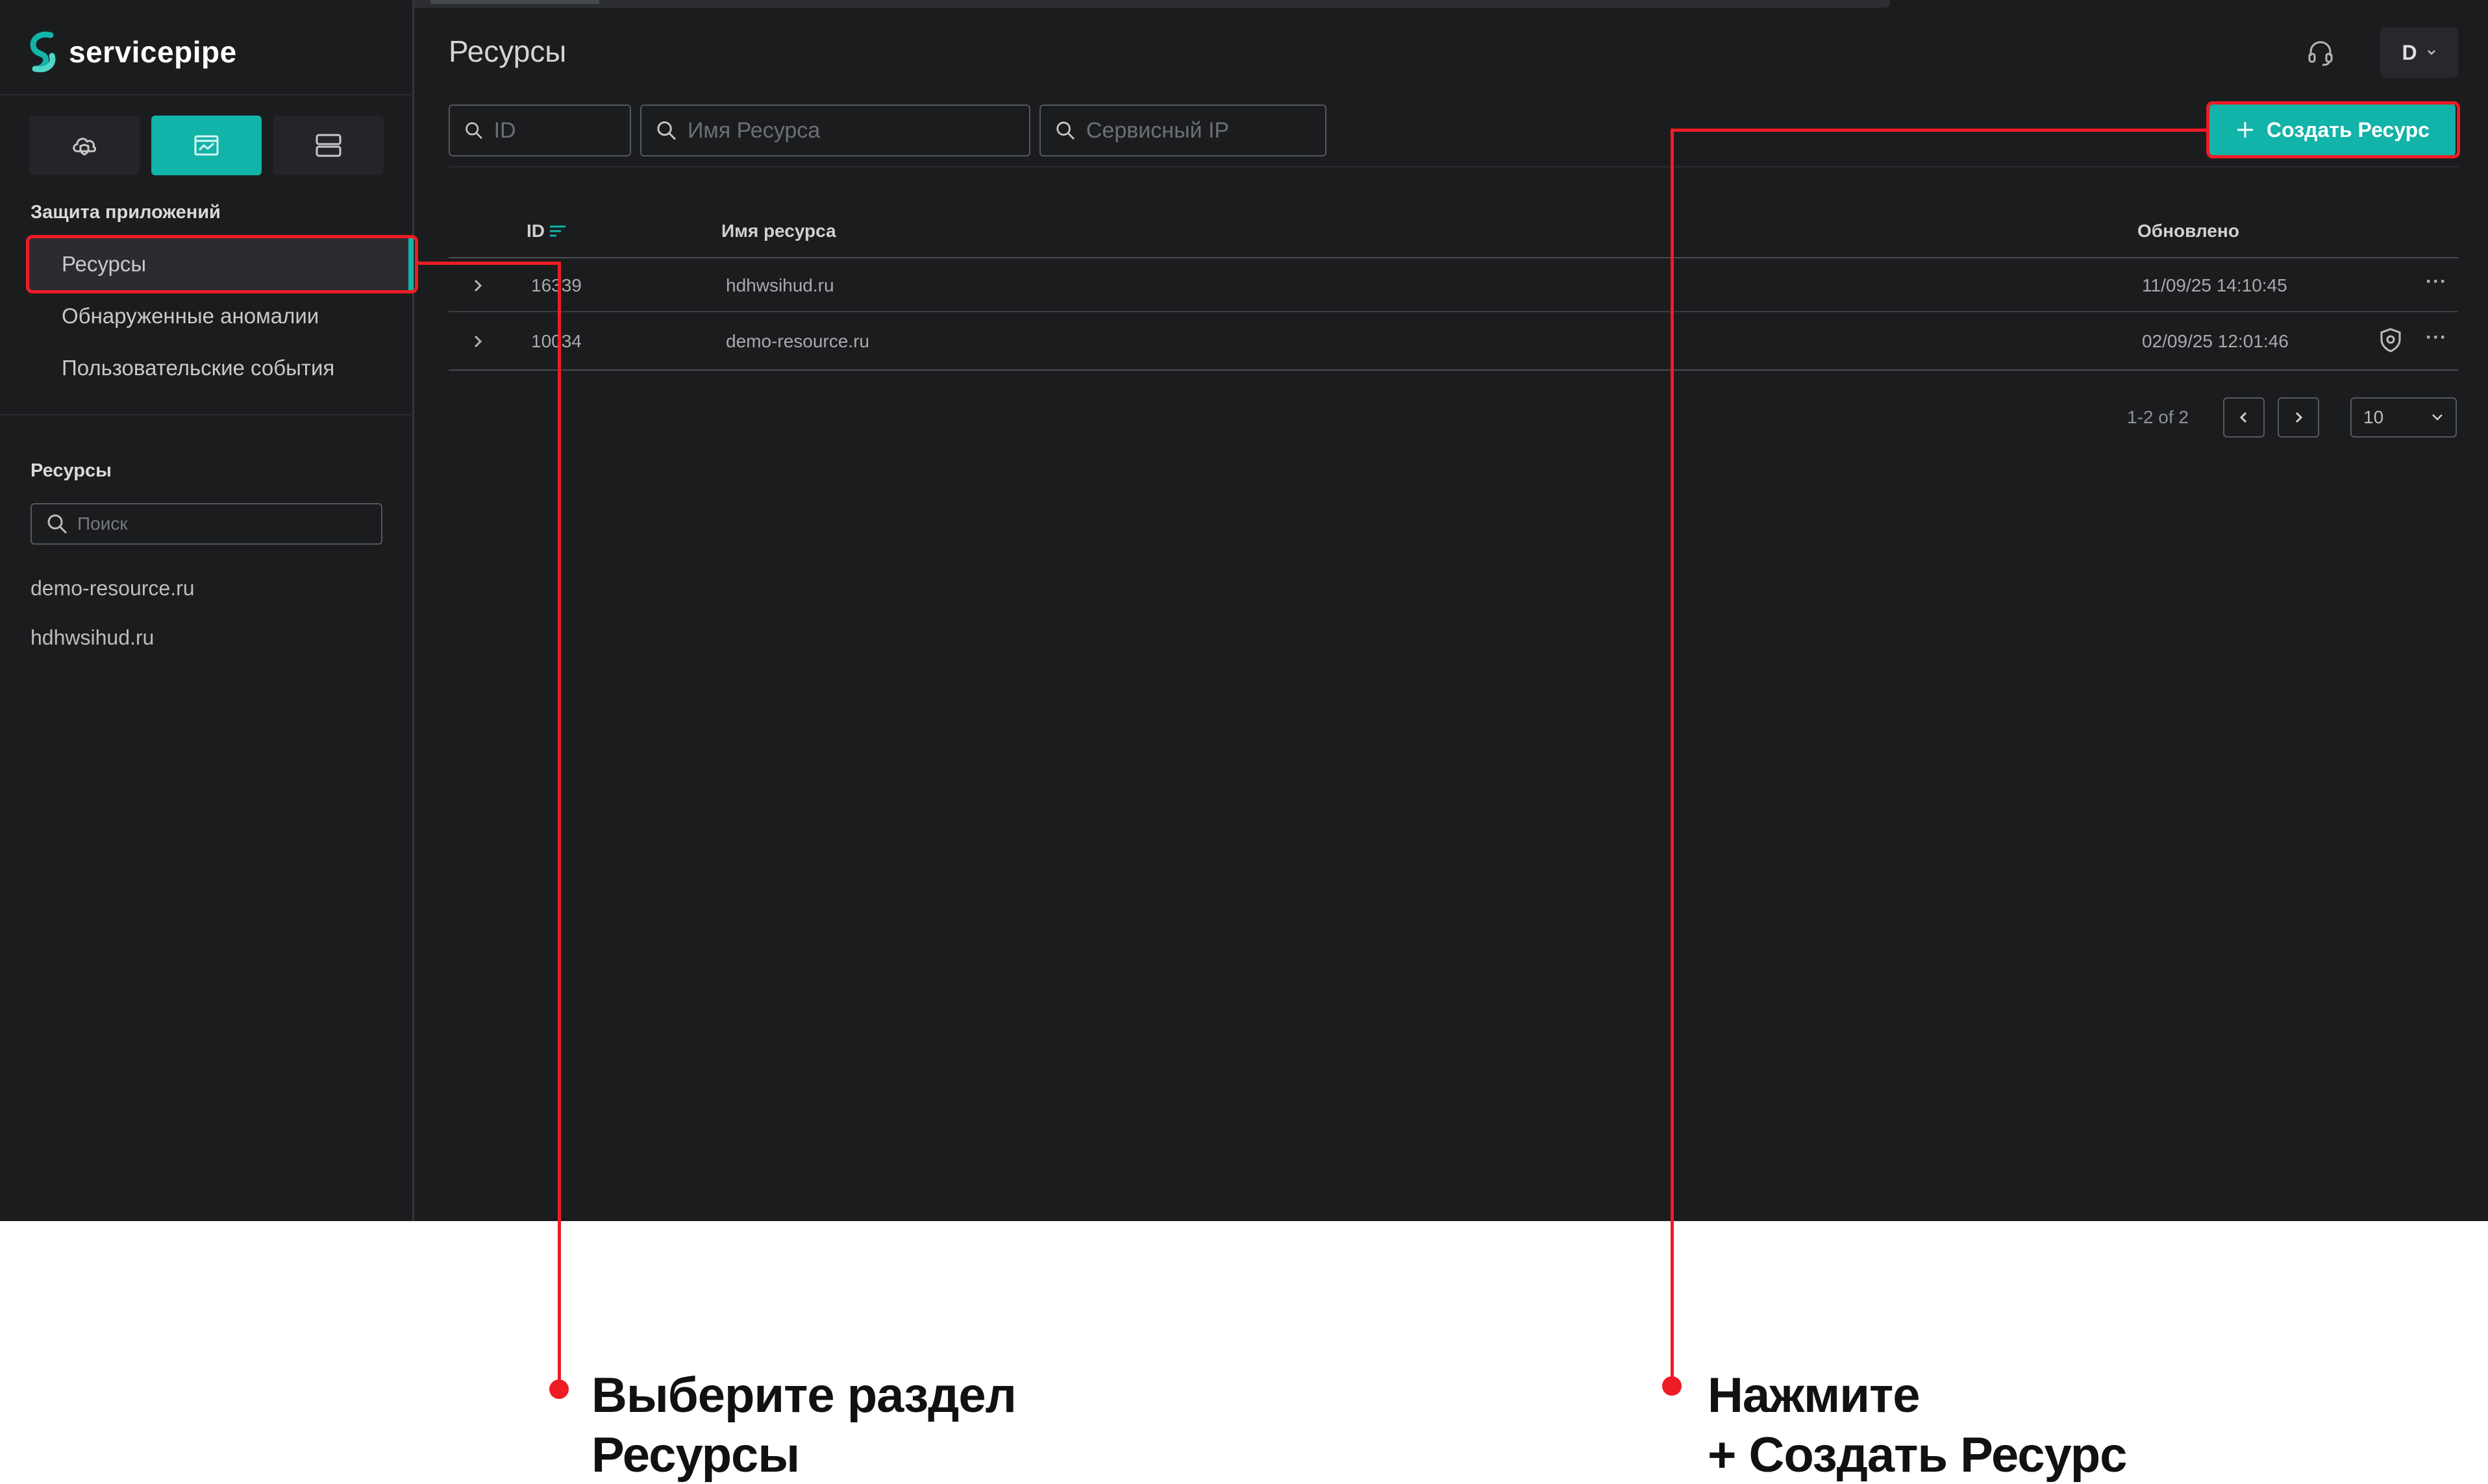 The height and width of the screenshot is (1484, 2488). I want to click on sidebar-search, so click(206, 524).